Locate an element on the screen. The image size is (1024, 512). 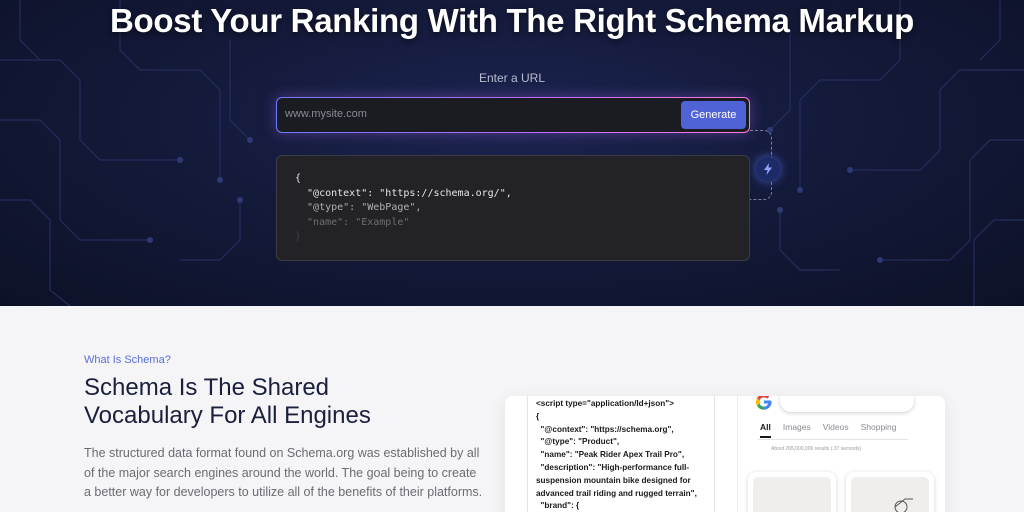
code-line: "name": "Peak Rider Apex Trail Pro", is located at coordinates (610, 455).